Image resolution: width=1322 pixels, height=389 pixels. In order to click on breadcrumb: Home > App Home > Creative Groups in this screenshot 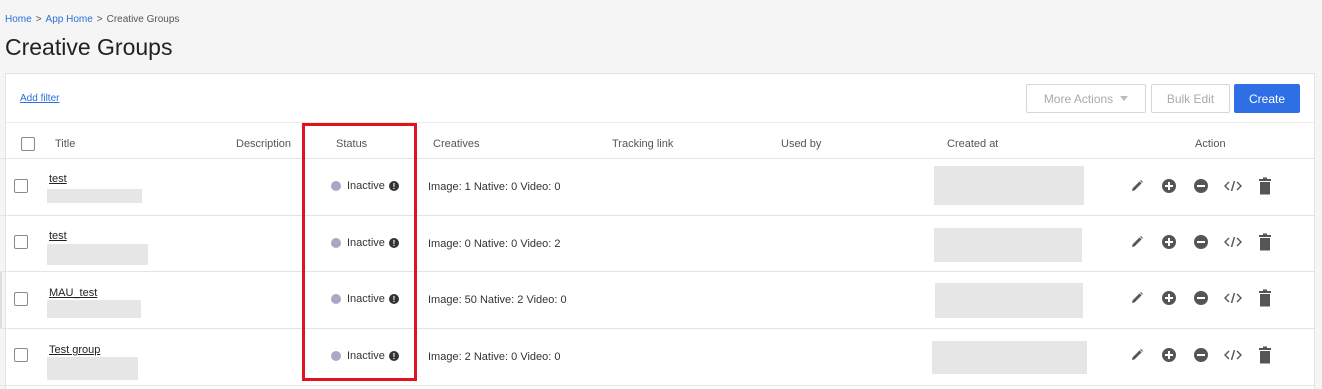, I will do `click(92, 19)`.